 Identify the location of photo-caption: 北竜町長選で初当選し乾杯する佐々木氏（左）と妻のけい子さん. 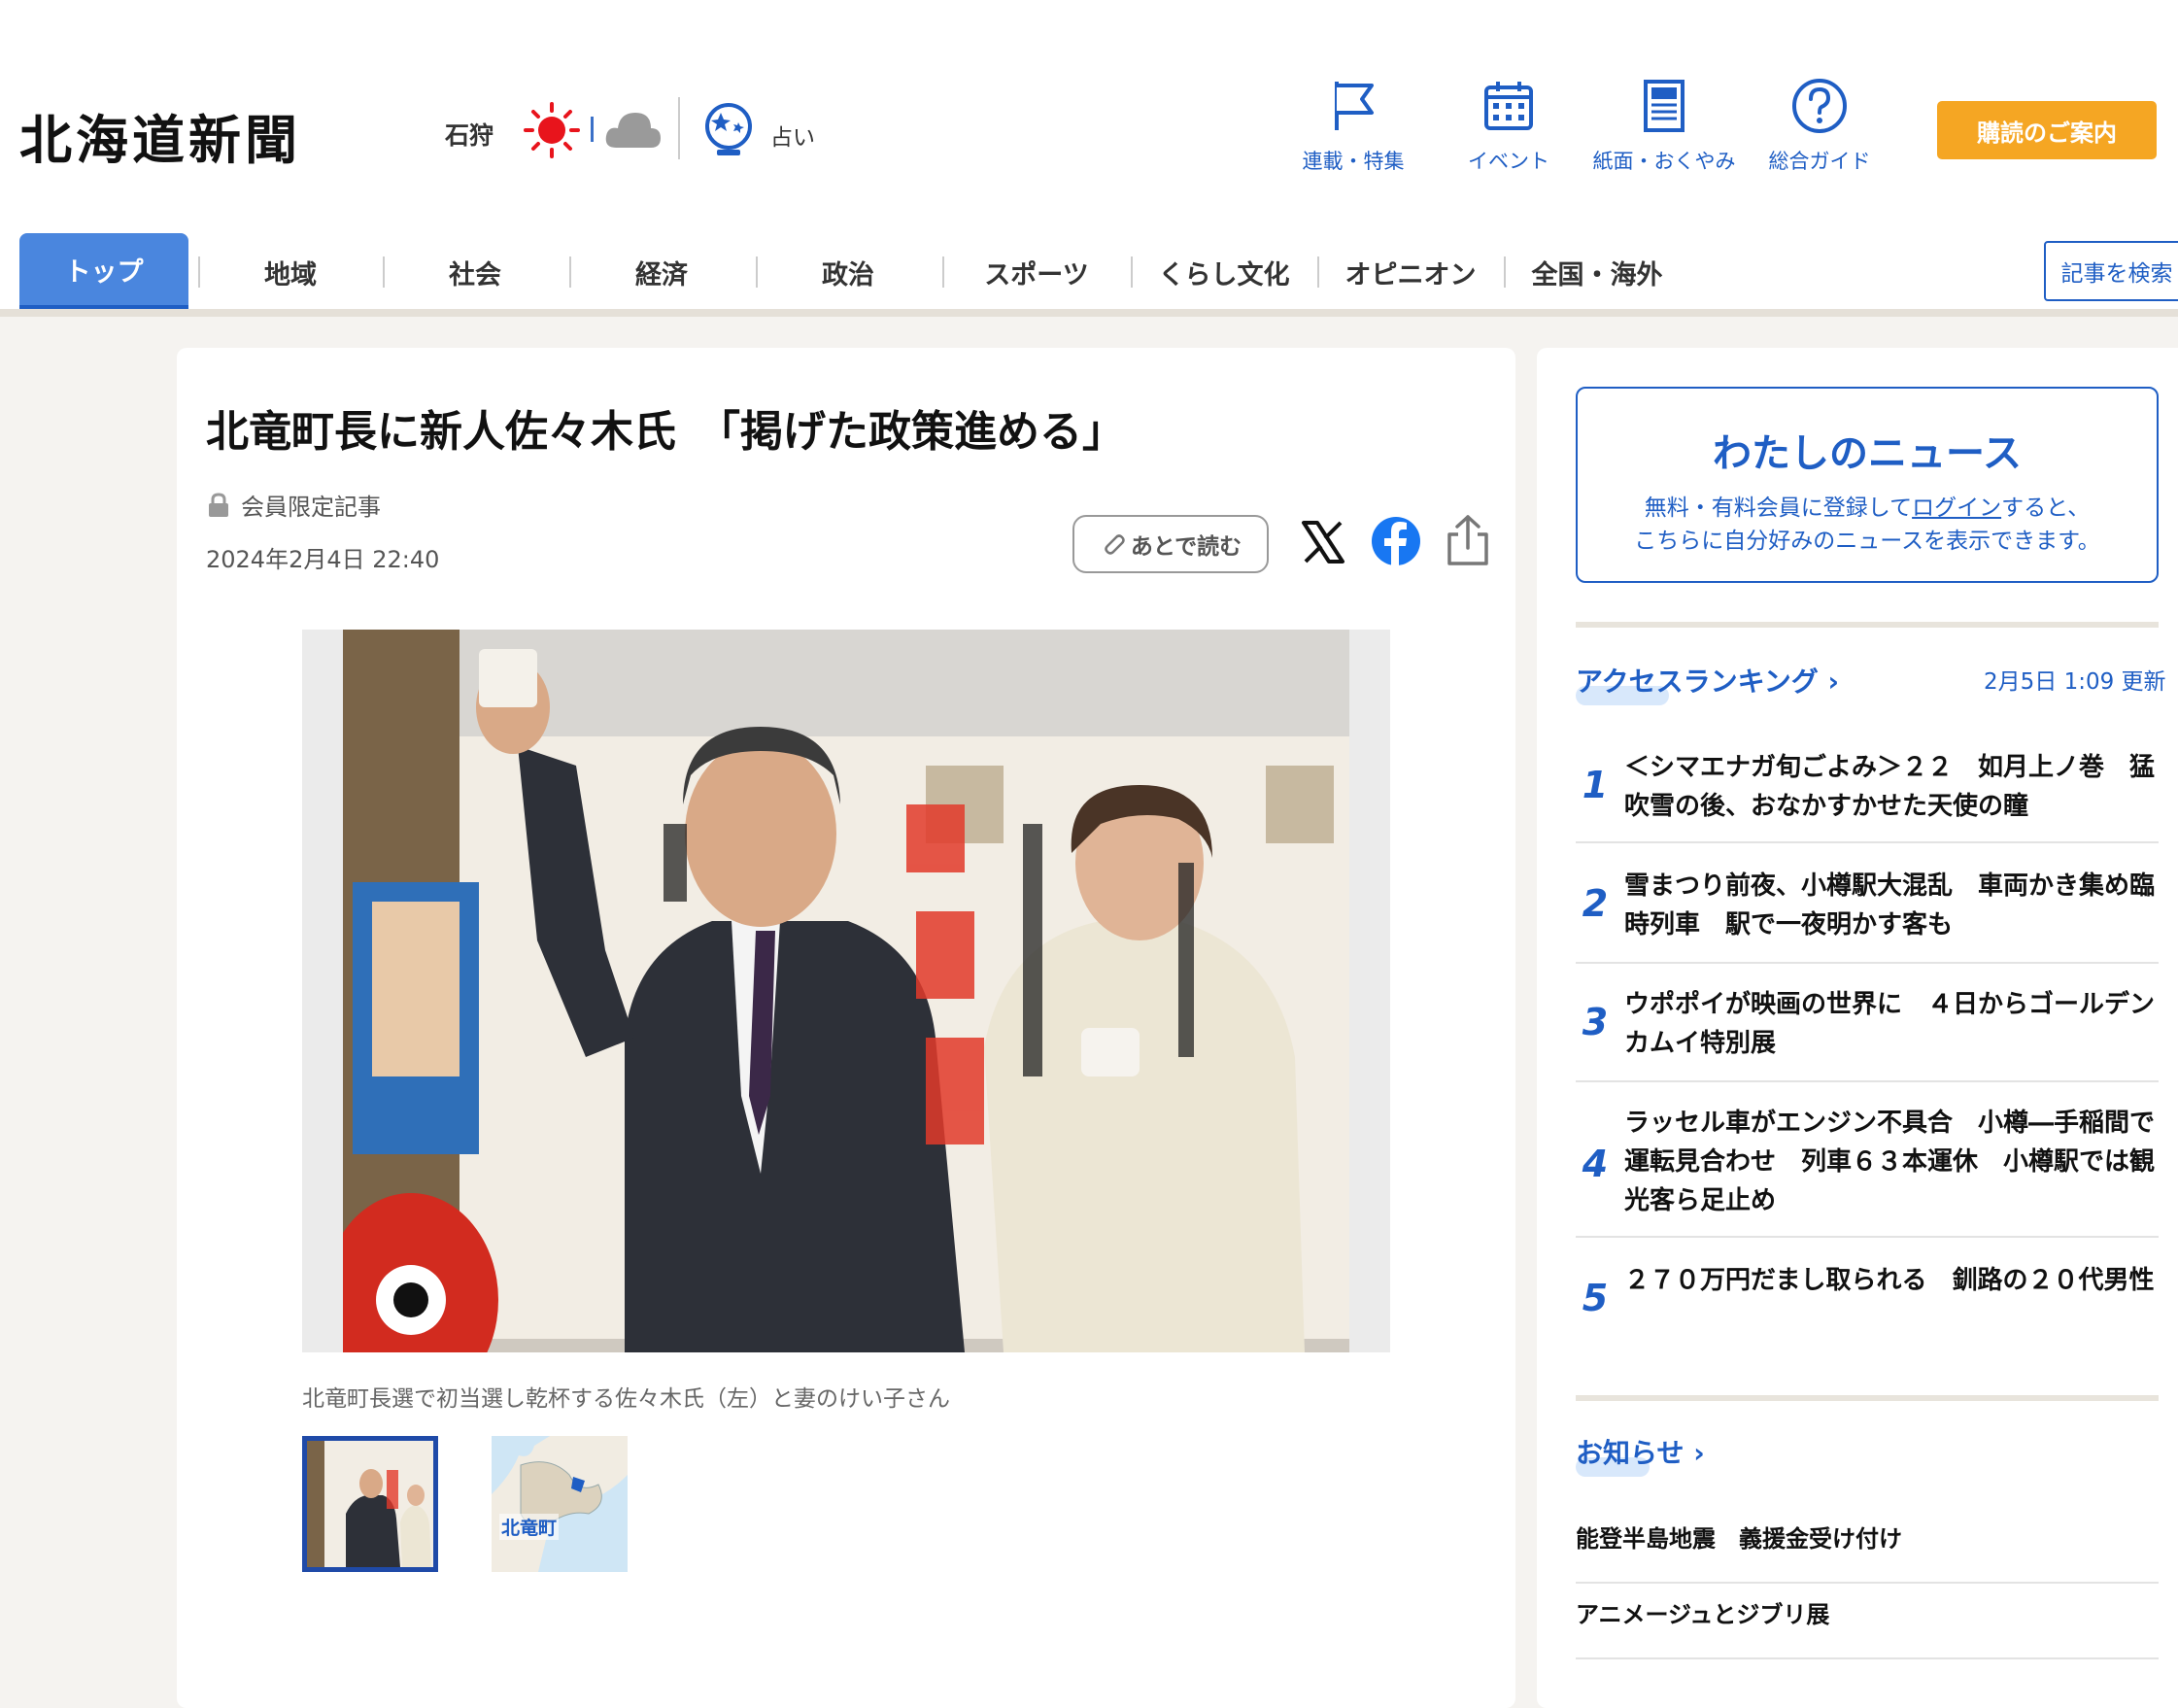
(626, 1399).